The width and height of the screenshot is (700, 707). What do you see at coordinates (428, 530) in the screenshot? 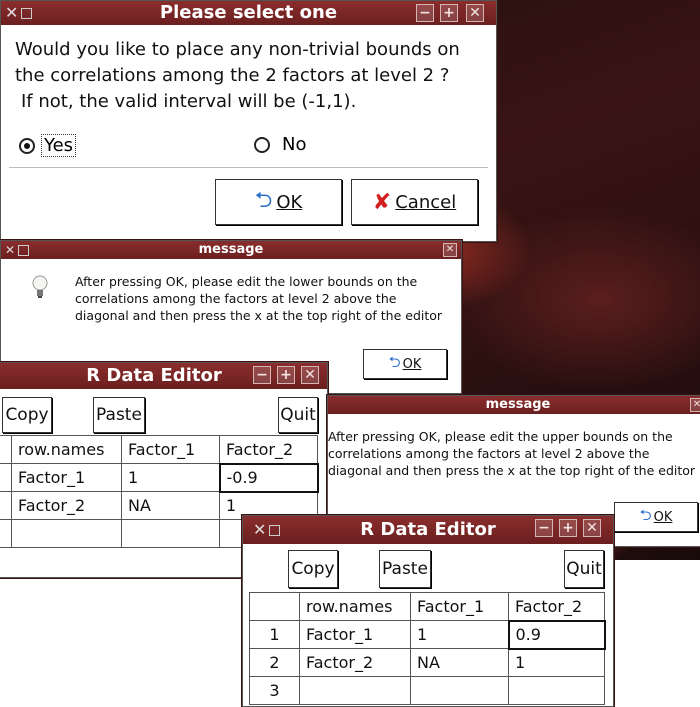
I see `data-editor-2-titlebar: ✕ R Data Editor − + ✕` at bounding box center [428, 530].